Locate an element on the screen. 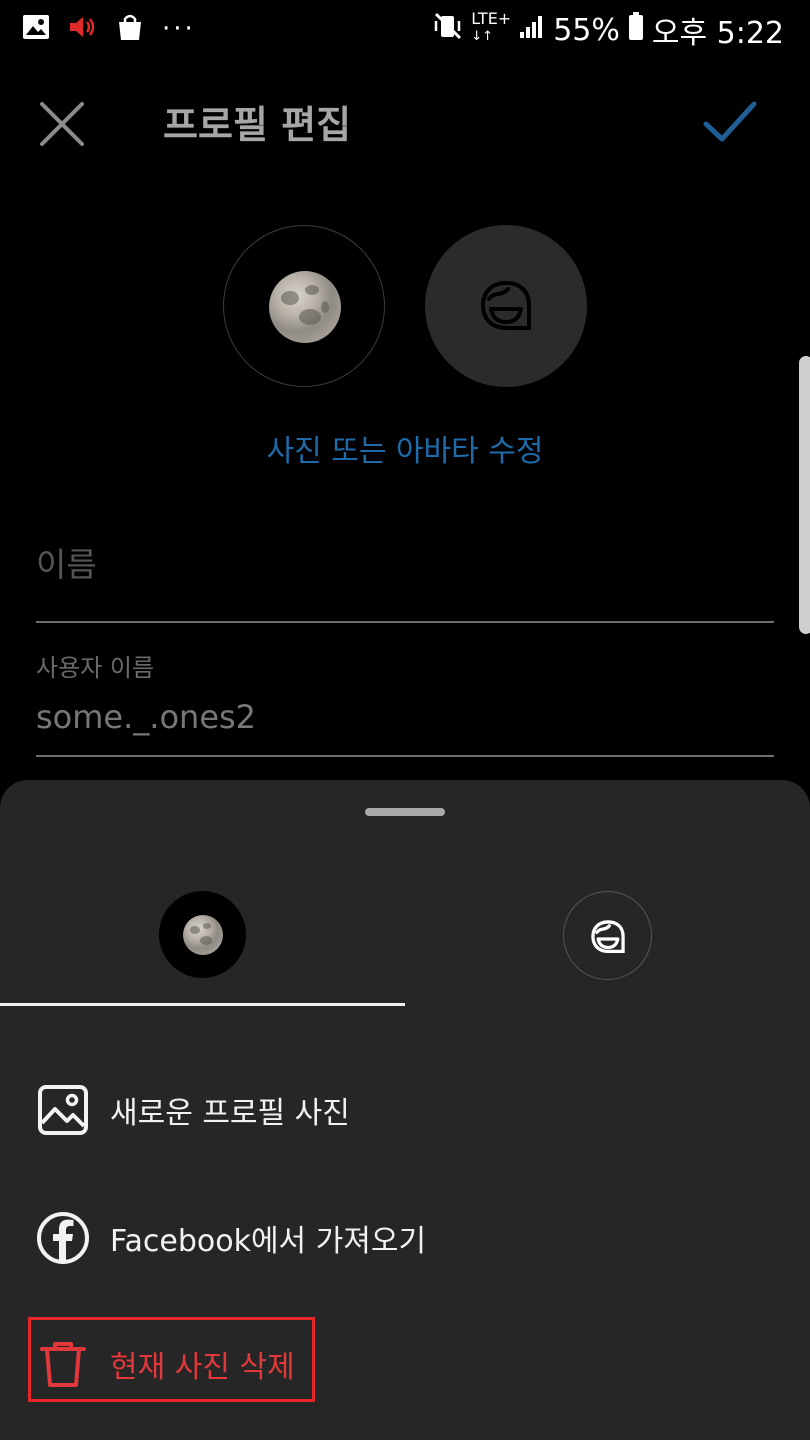 The width and height of the screenshot is (810, 1440). gallery-icon is located at coordinates (36, 29).